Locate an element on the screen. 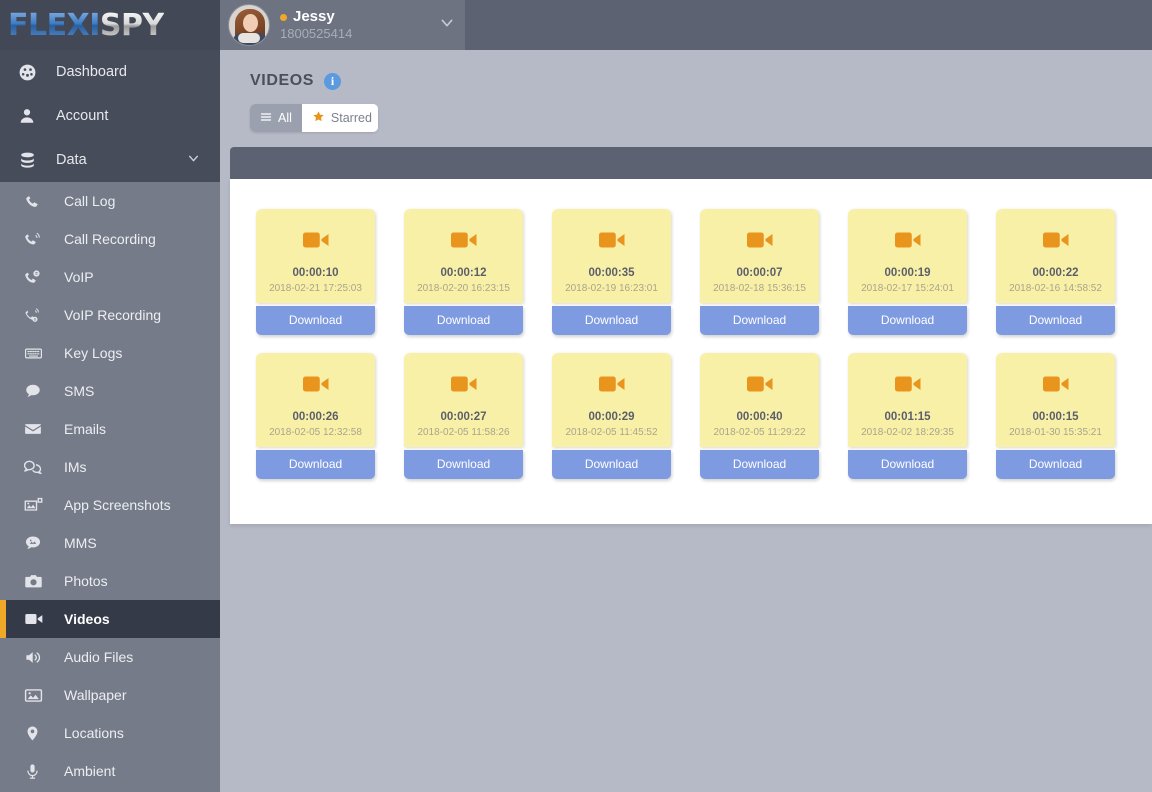 The image size is (1152, 792). filter-starred-button: Starred is located at coordinates (339, 118).